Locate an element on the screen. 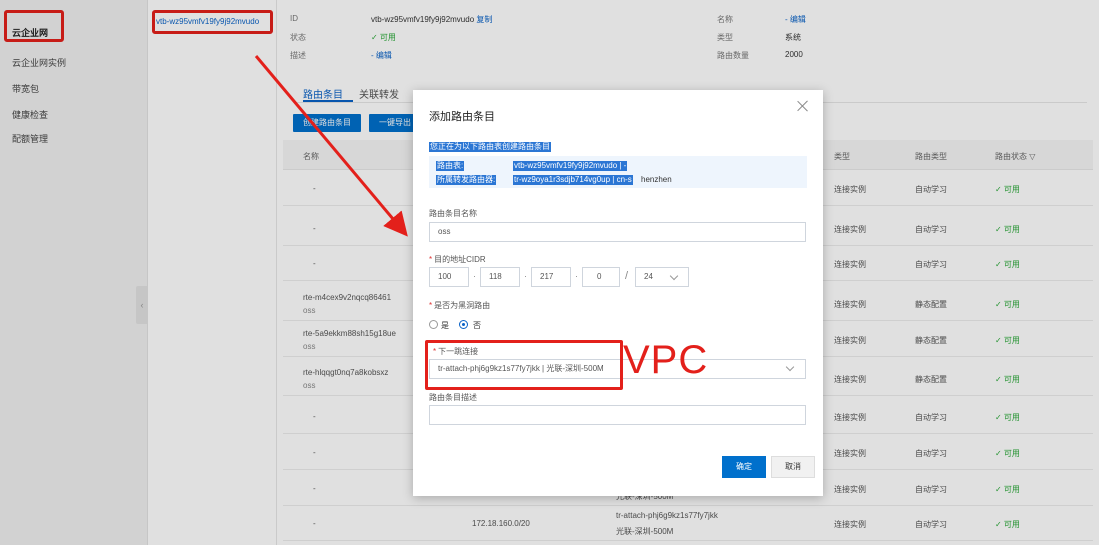 This screenshot has width=1099, height=545. dialog-title: 添加路由条目 is located at coordinates (462, 117).